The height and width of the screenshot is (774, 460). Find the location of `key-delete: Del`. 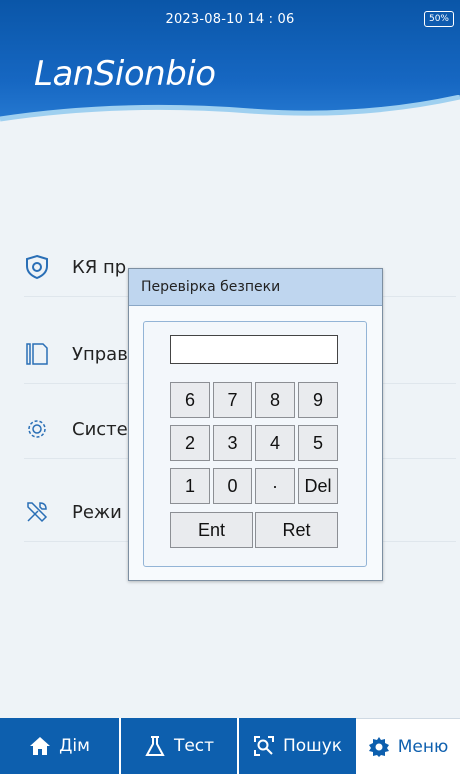

key-delete: Del is located at coordinates (318, 486).